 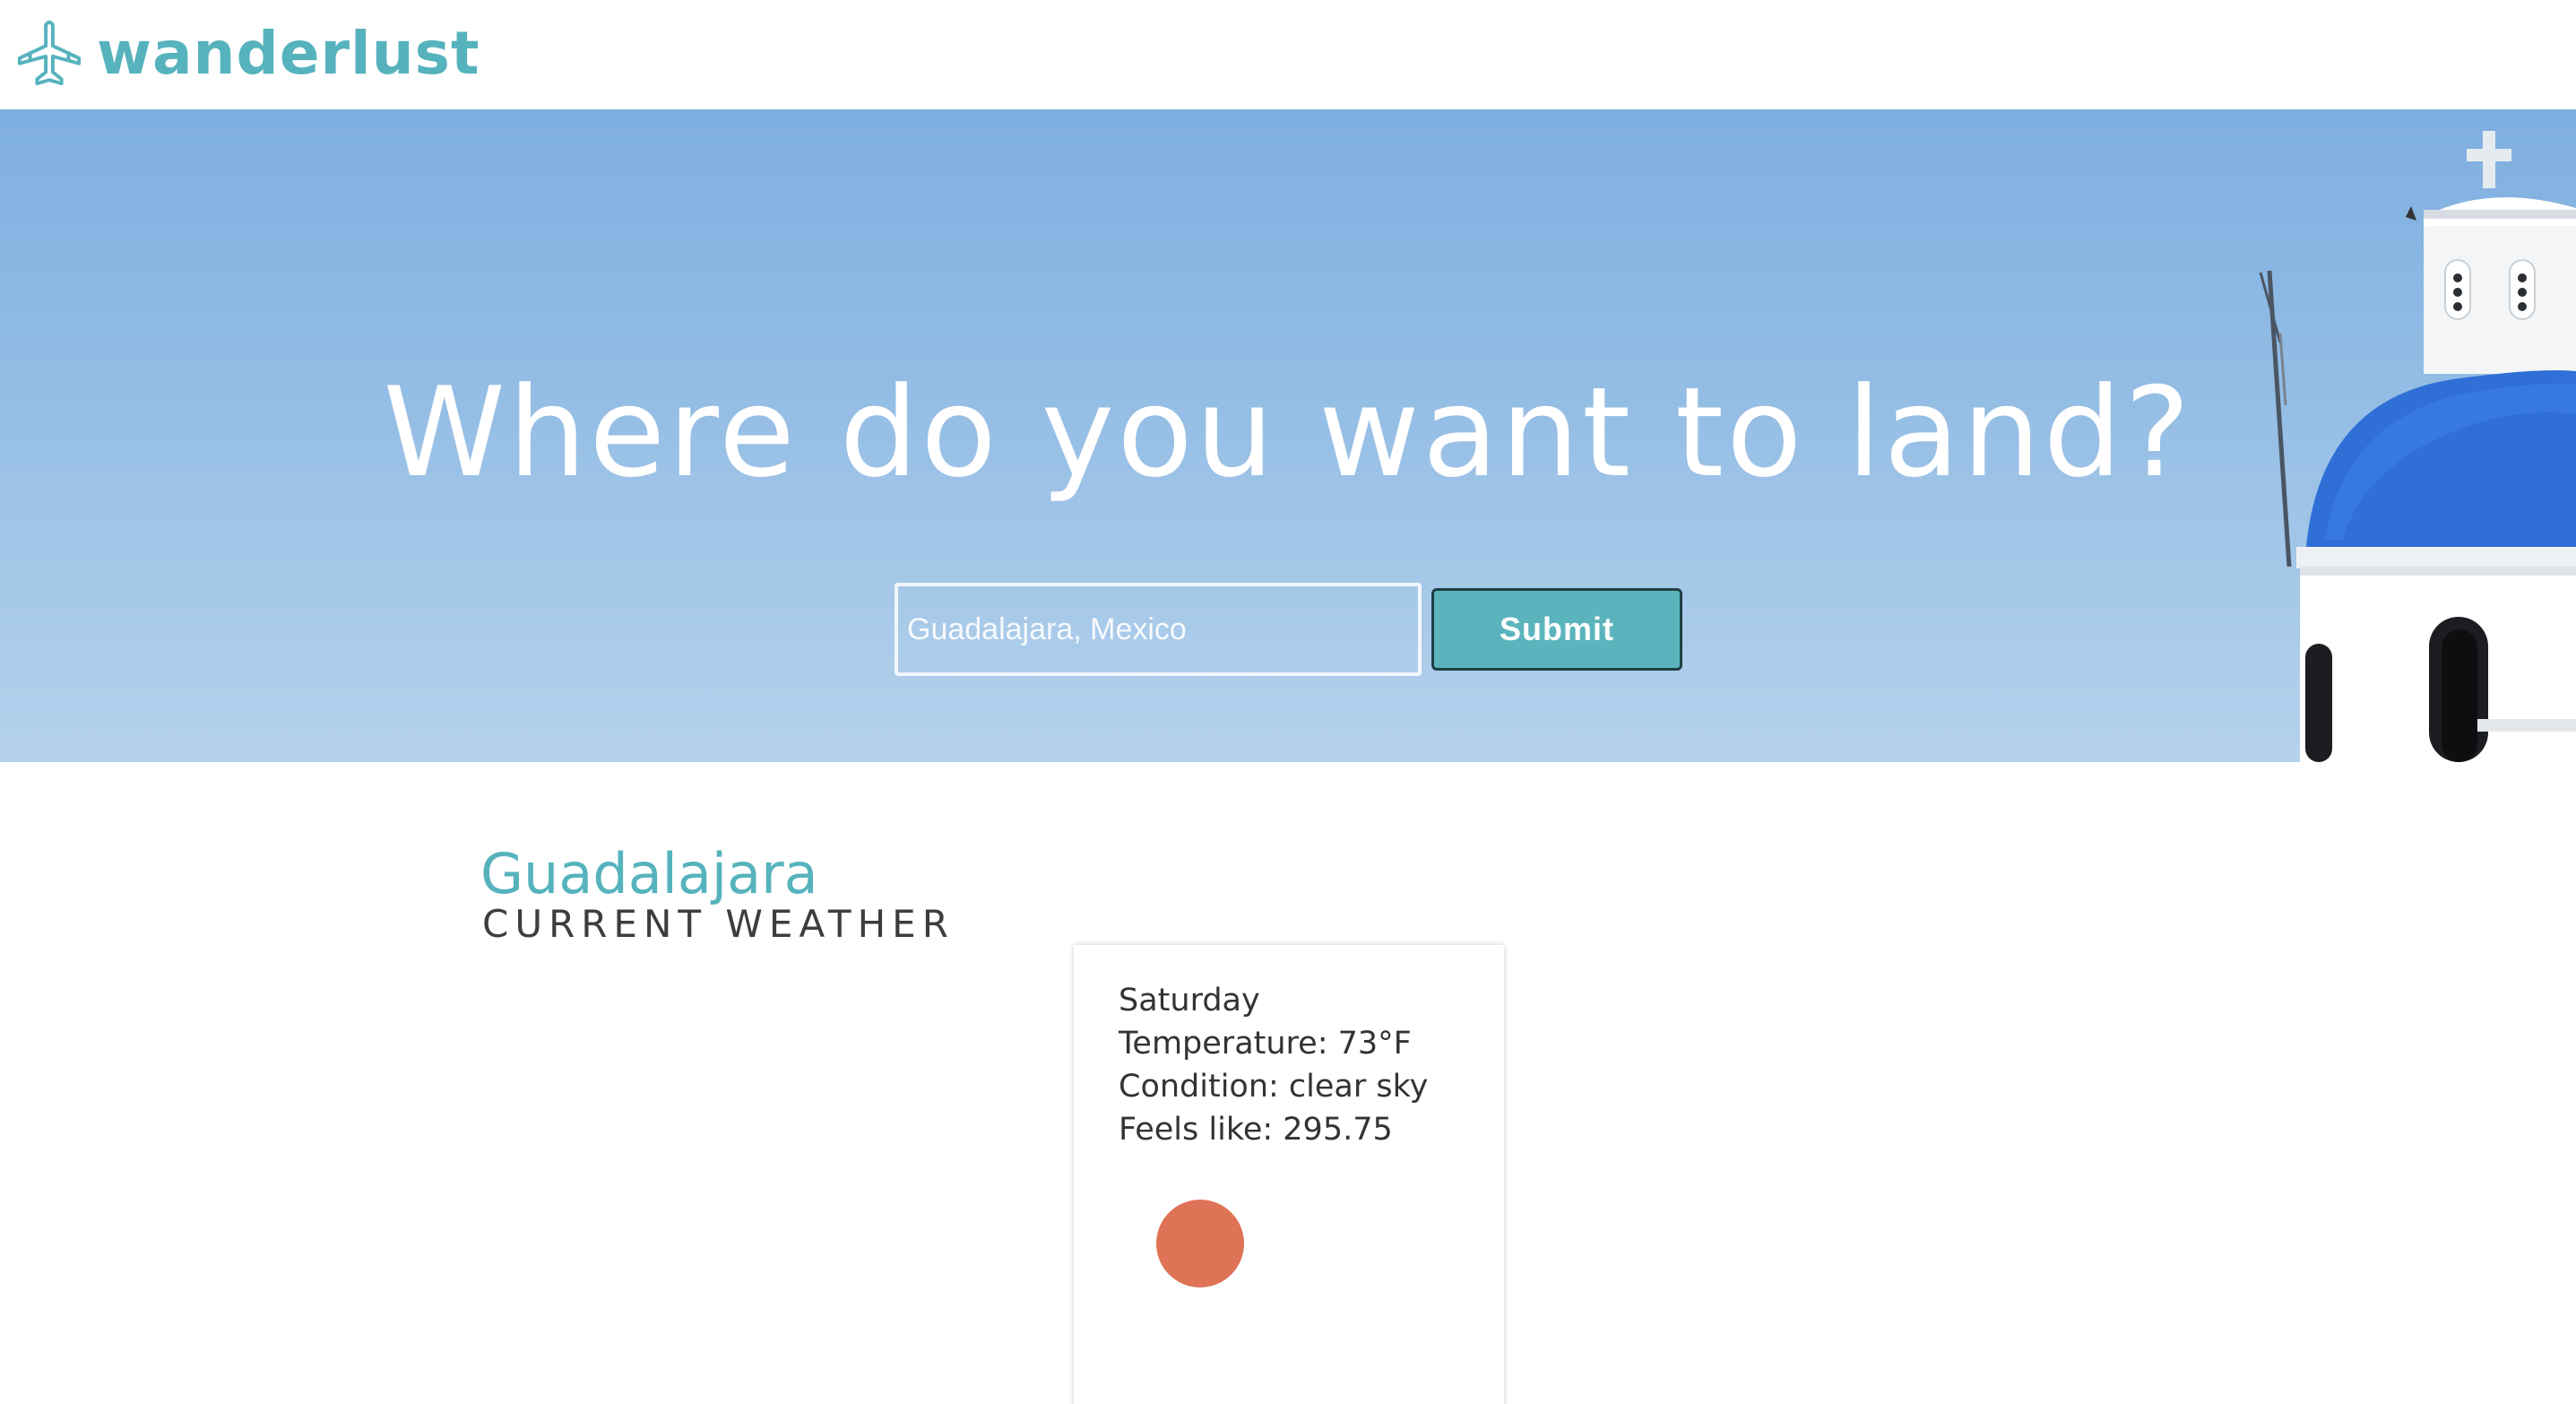 What do you see at coordinates (718, 924) in the screenshot?
I see `current-weather-heading: CURRENT WEATHER` at bounding box center [718, 924].